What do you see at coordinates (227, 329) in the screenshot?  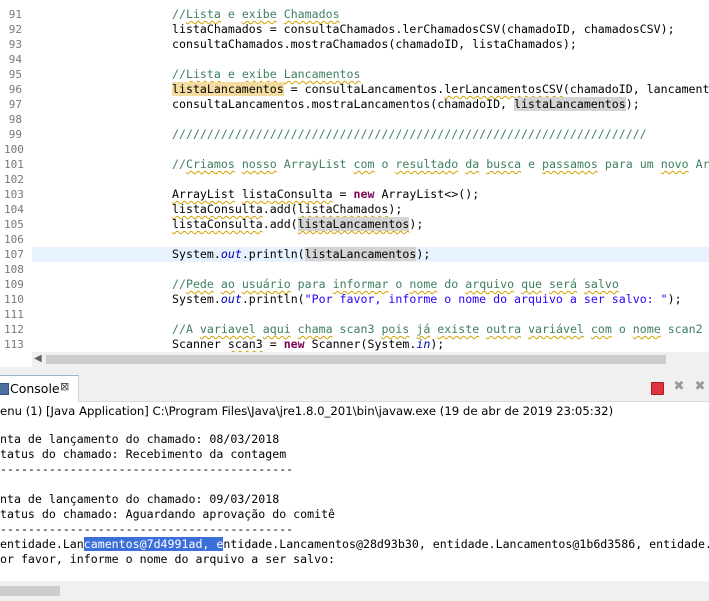 I see `code-token: variavel` at bounding box center [227, 329].